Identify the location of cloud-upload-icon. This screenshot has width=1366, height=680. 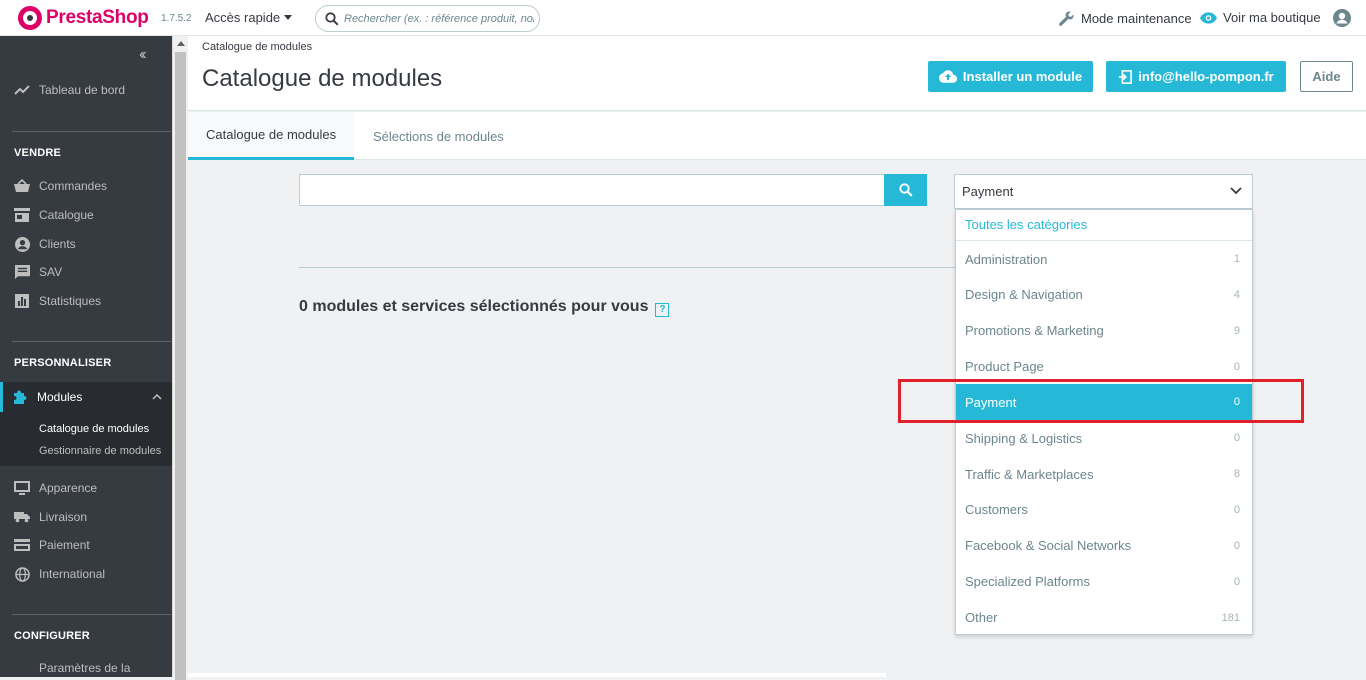
(947, 76).